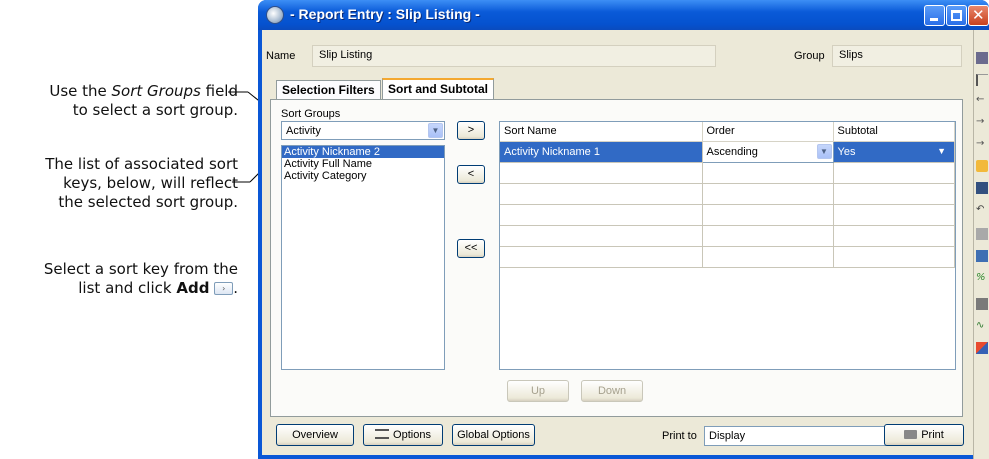 The width and height of the screenshot is (989, 459). What do you see at coordinates (982, 80) in the screenshot?
I see `arrows-icon` at bounding box center [982, 80].